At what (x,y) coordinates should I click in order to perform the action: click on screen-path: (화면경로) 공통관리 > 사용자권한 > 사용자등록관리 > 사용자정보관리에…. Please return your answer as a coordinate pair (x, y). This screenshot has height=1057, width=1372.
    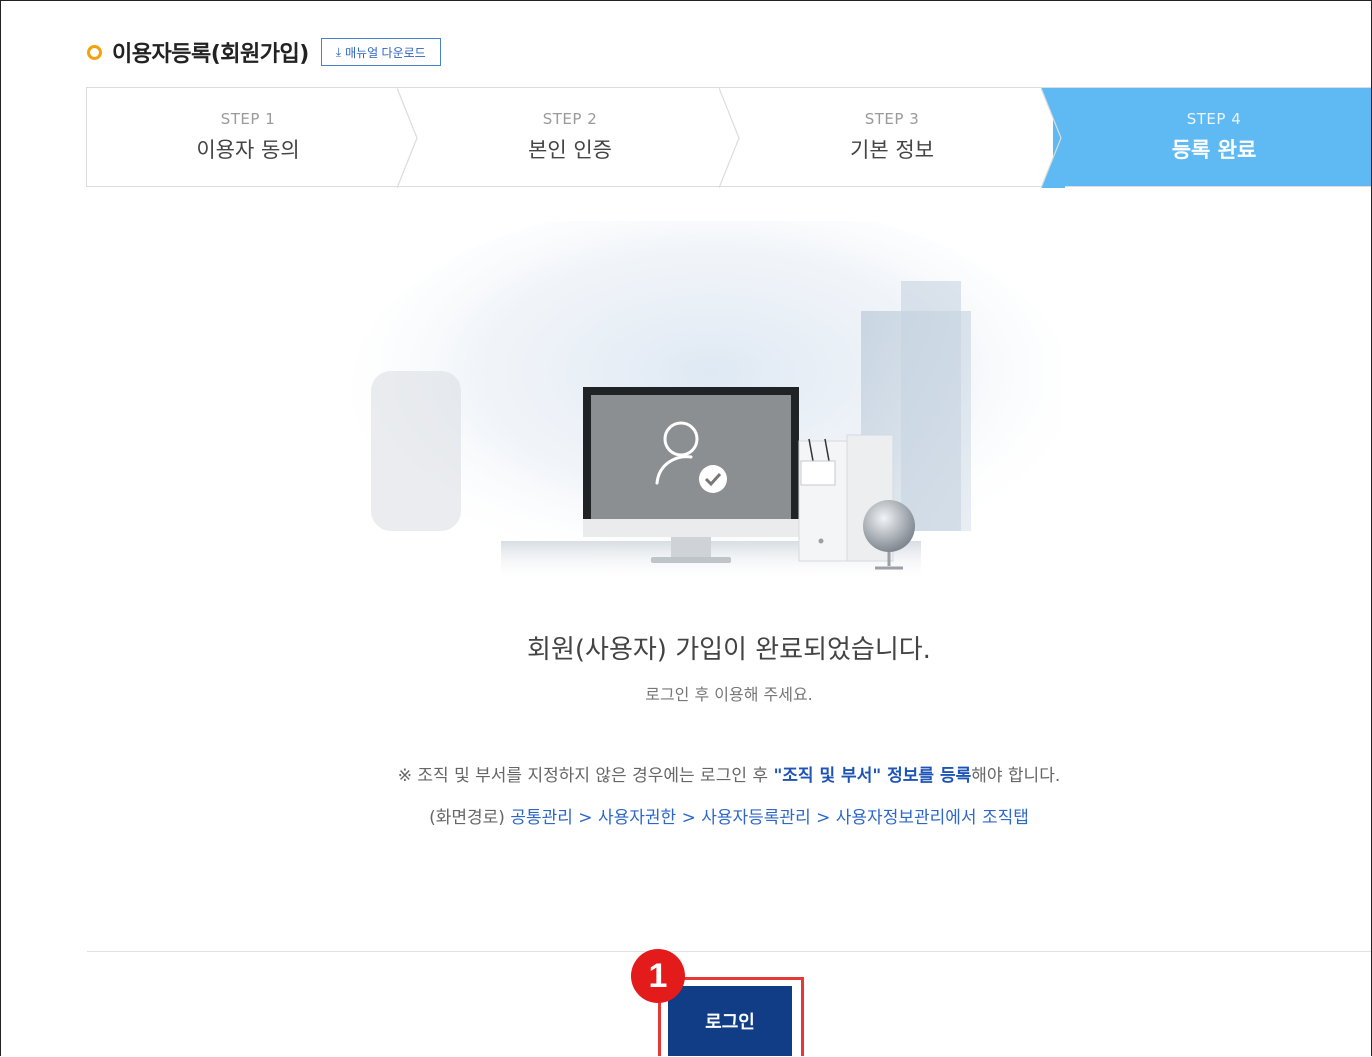
    Looking at the image, I should click on (686, 815).